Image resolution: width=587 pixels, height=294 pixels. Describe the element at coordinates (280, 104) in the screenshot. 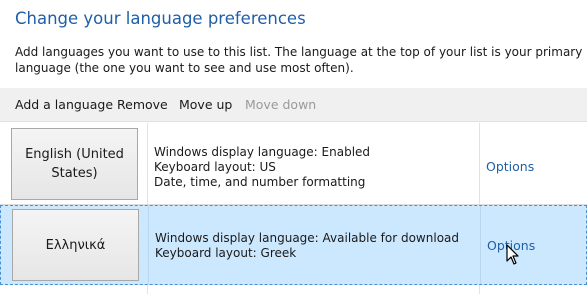

I see `move-down-button: Move down` at that location.